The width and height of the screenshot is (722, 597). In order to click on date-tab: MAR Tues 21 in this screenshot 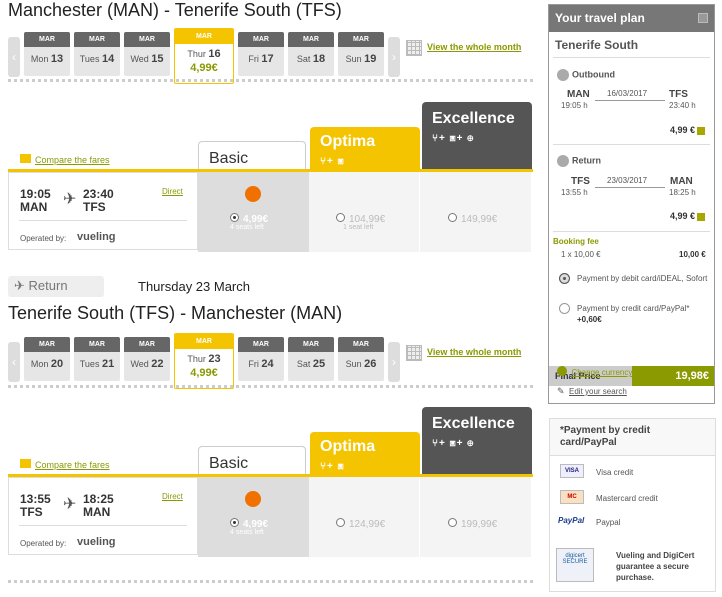, I will do `click(97, 359)`.